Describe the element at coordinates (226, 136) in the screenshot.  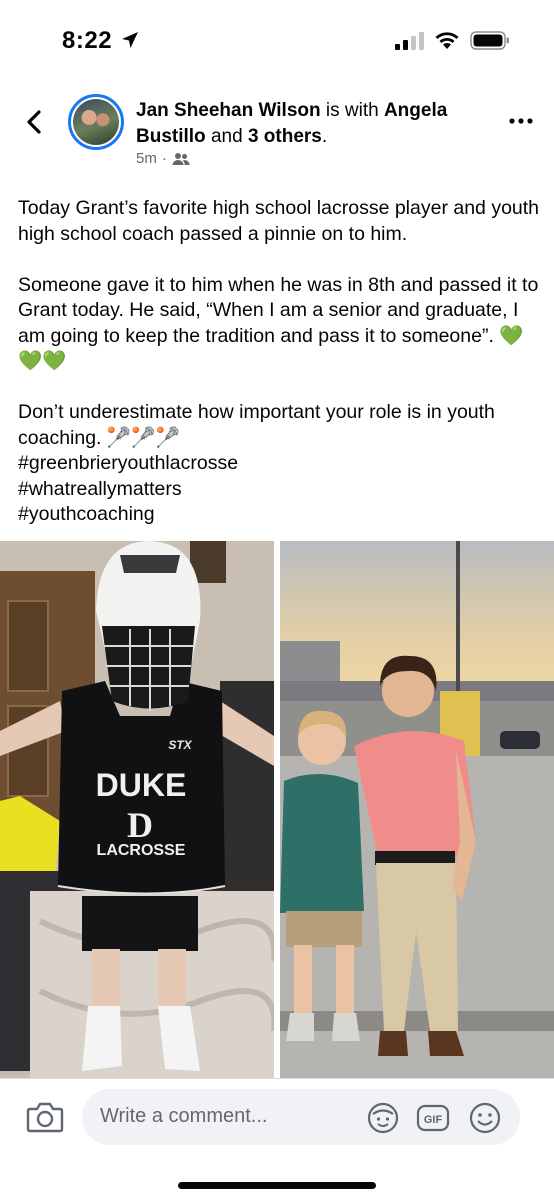
I see `and-text: and` at that location.